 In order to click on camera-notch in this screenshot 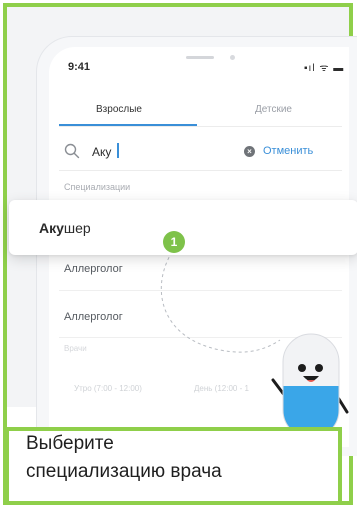, I will do `click(232, 57)`.